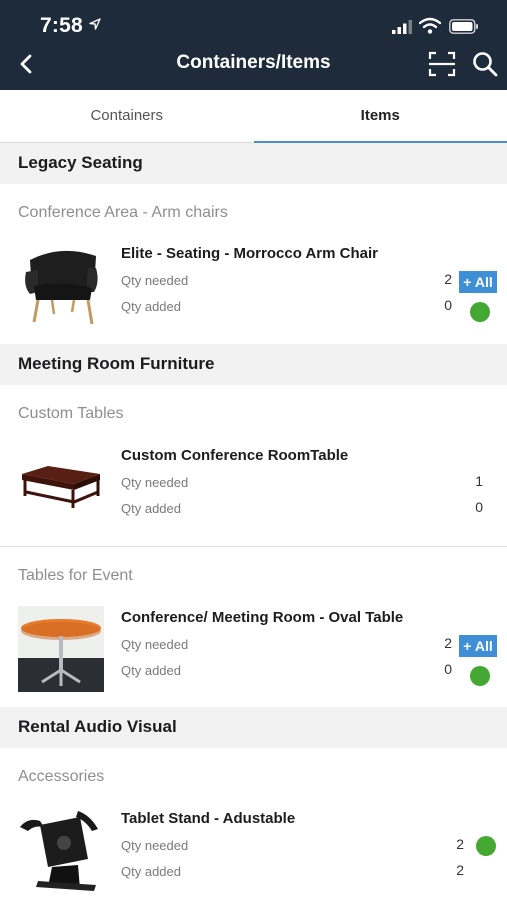  What do you see at coordinates (253, 68) in the screenshot?
I see `navigation-bar: Containers/Items` at bounding box center [253, 68].